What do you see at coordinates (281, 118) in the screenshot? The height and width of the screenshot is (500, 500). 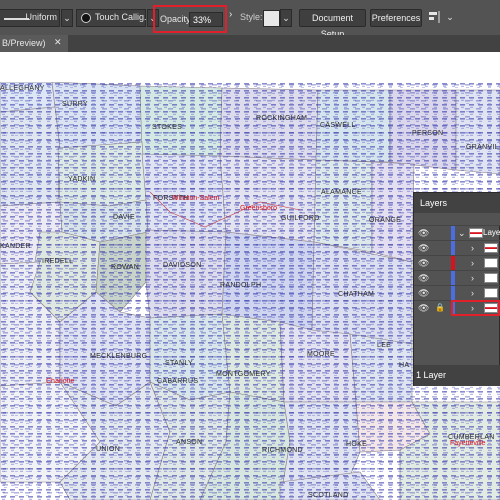 I see `county-label: ROCKINGHAM` at bounding box center [281, 118].